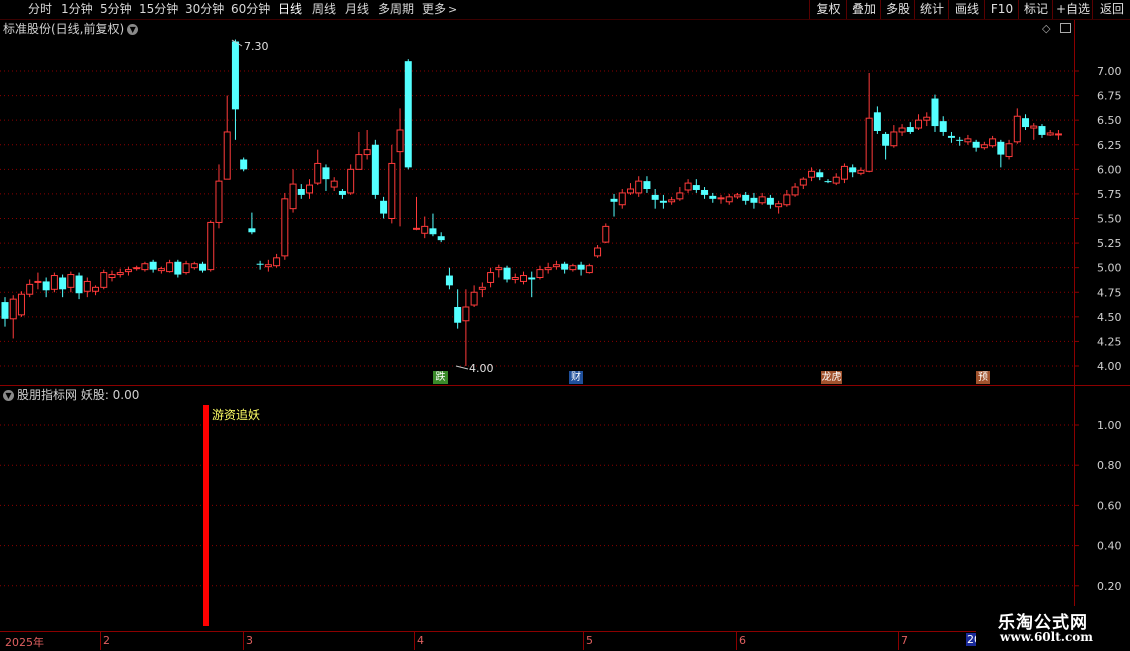 The image size is (1130, 651). I want to click on indicator-axis-labels: 1.00 0.80 0.60 0.40 0.20, so click(1098, 506).